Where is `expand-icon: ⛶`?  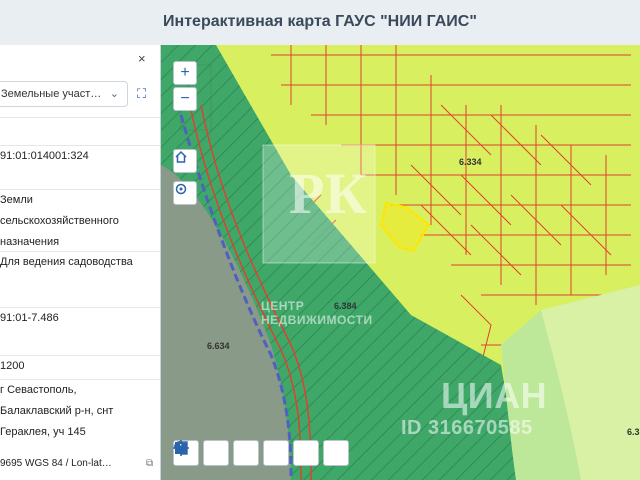
expand-icon: ⛶ is located at coordinates (141, 94).